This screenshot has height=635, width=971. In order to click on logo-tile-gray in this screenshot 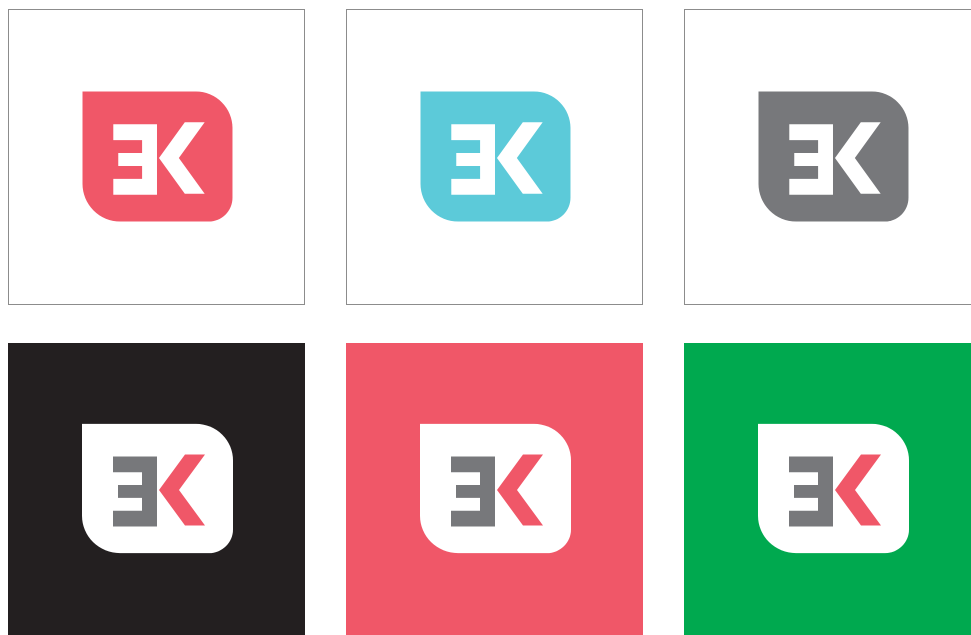, I will do `click(827, 157)`.